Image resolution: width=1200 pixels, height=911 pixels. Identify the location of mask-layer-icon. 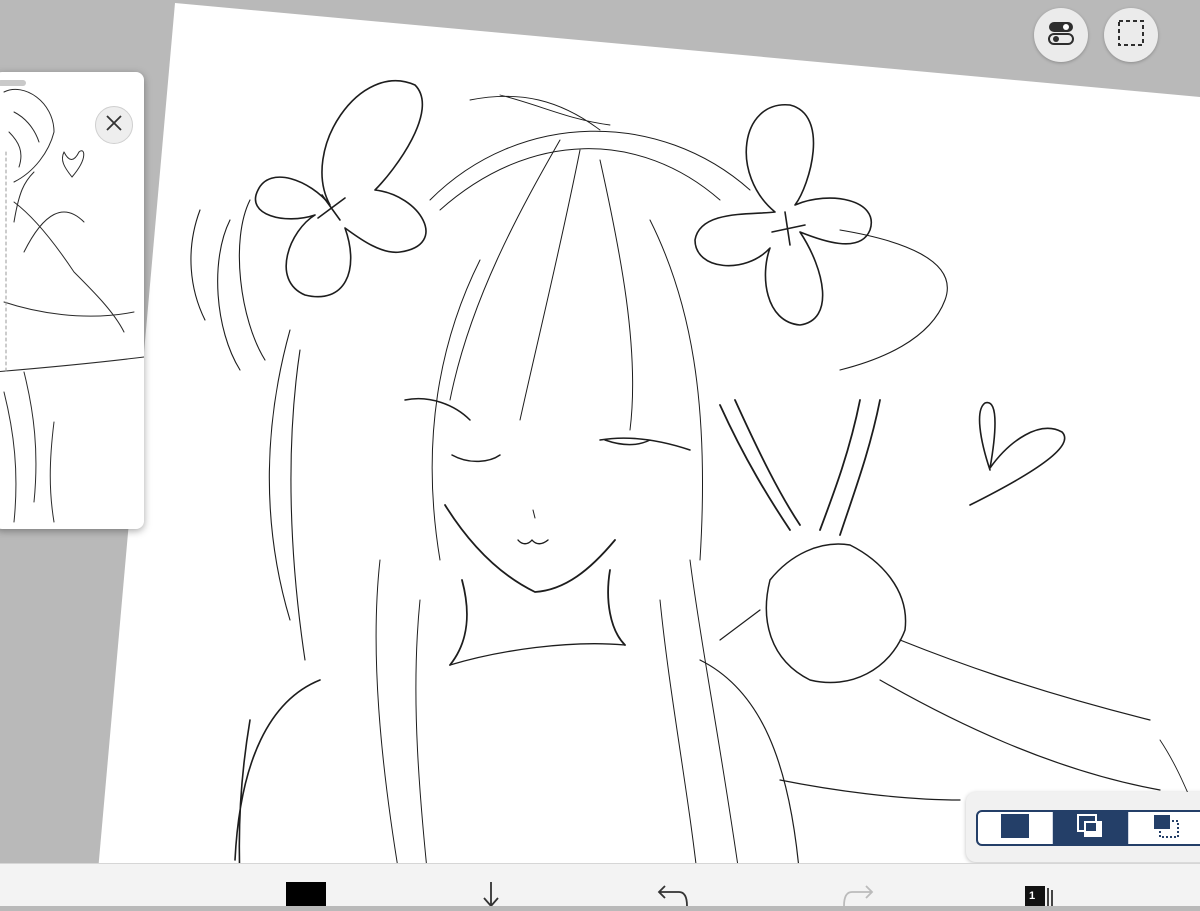
(1166, 828).